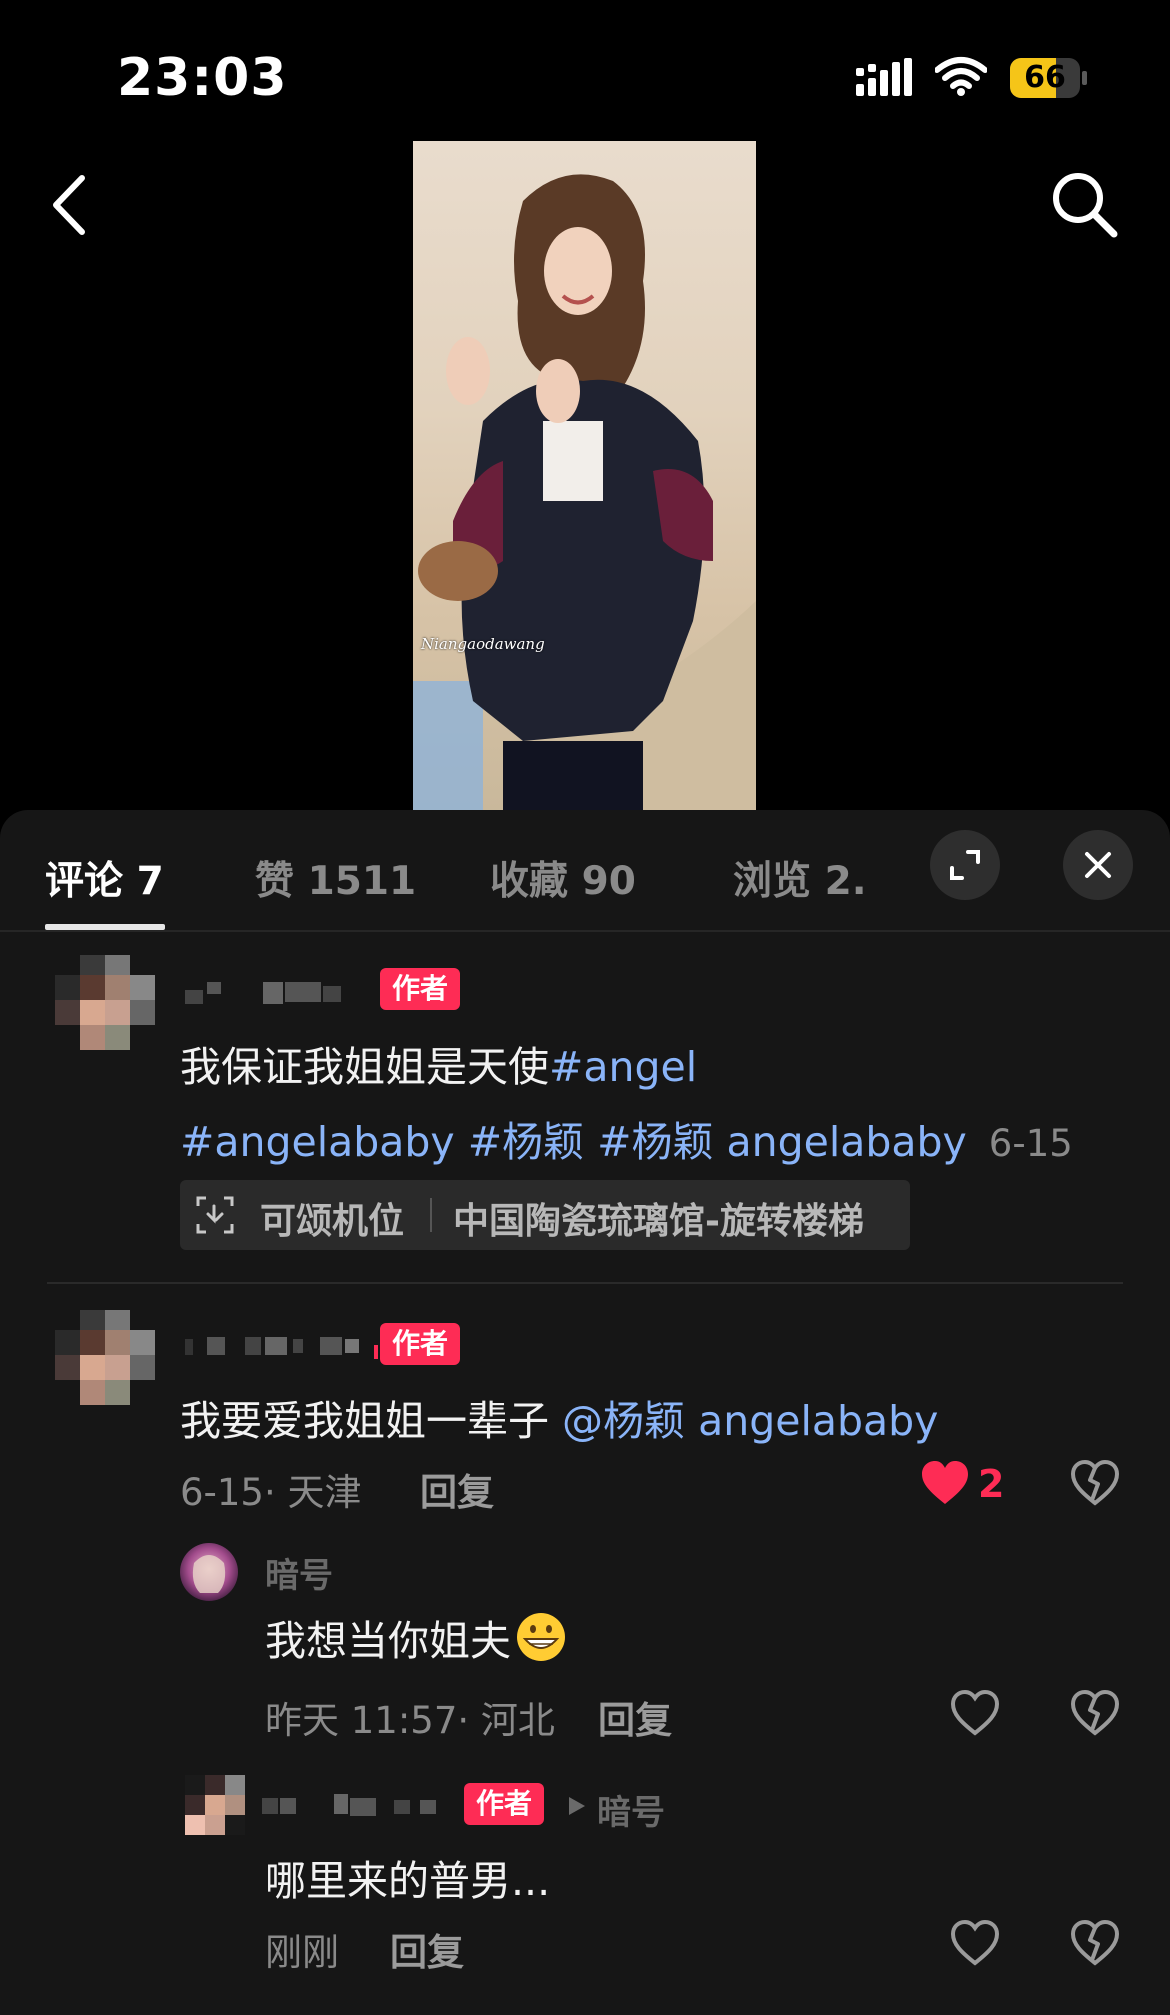 This screenshot has height=2015, width=1170. Describe the element at coordinates (563, 878) in the screenshot. I see `tab-favorites: 收藏 90` at that location.